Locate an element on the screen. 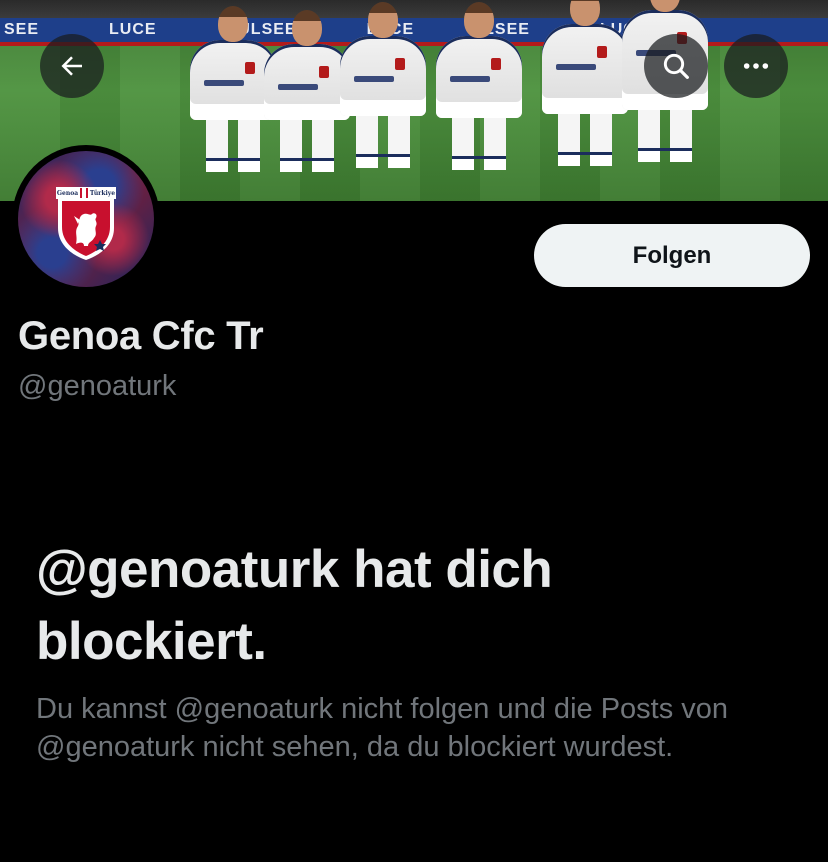  more-horizontal-icon is located at coordinates (756, 66).